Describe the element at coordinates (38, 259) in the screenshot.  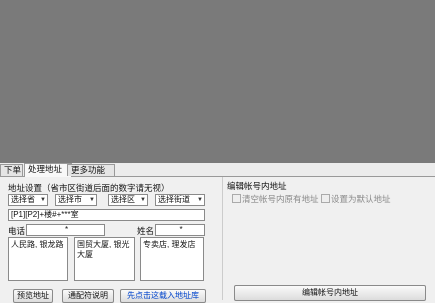
I see `road-list-textarea: 人民路, 银龙路` at that location.